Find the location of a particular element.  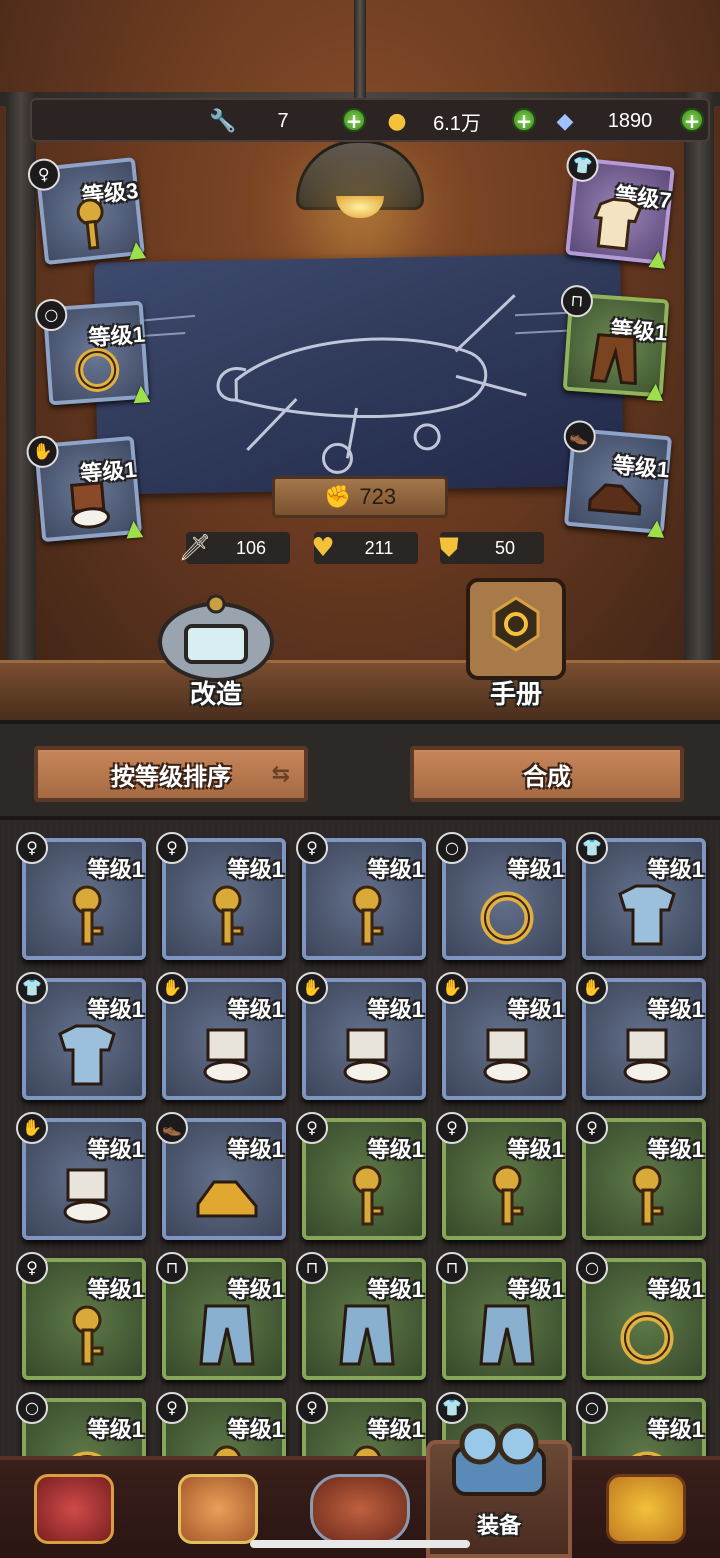

manual-book-icon is located at coordinates (516, 629).